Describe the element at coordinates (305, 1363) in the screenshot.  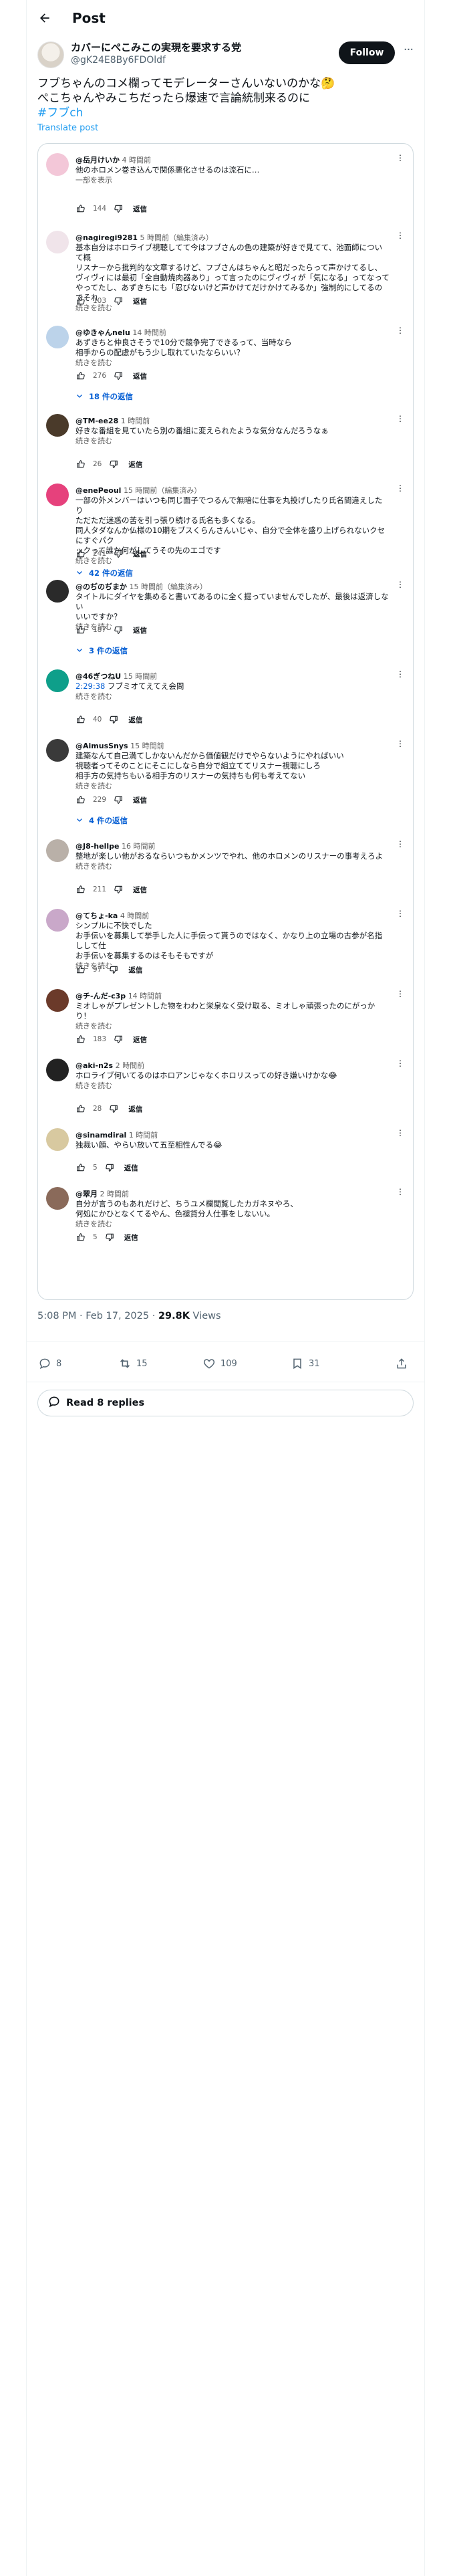
I see `bookmark-button: 31` at that location.